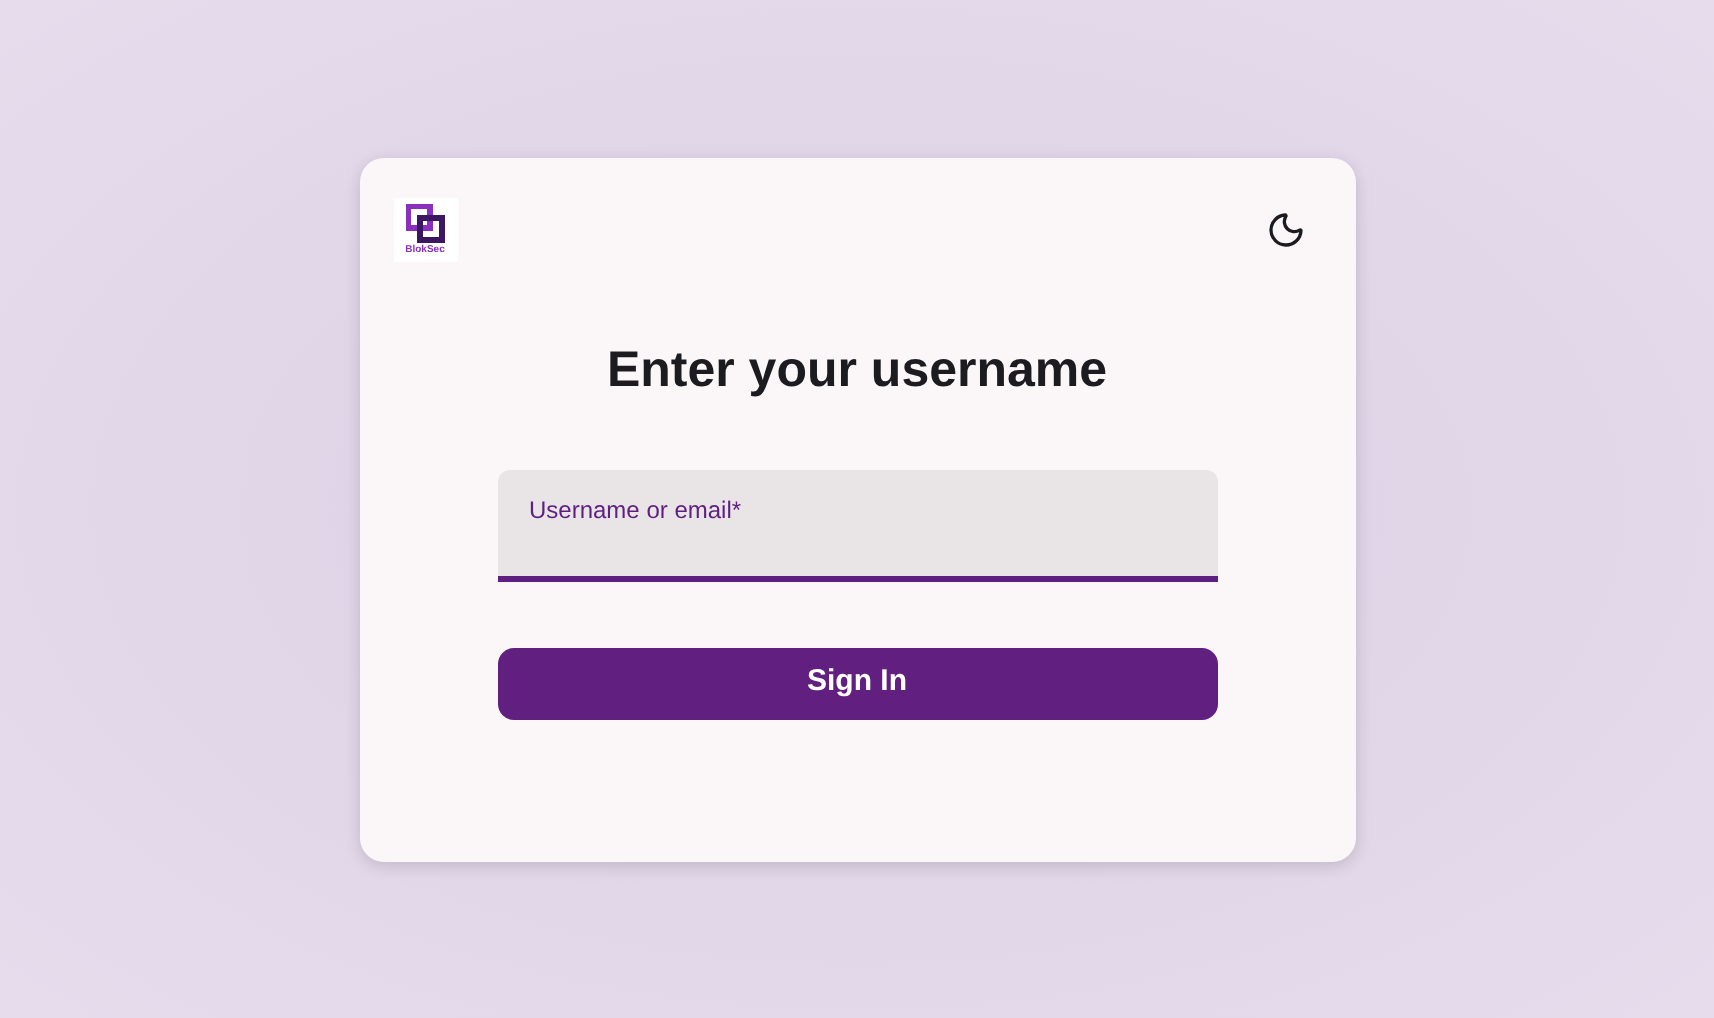 This screenshot has height=1018, width=1714. I want to click on logo-icon, so click(425, 223).